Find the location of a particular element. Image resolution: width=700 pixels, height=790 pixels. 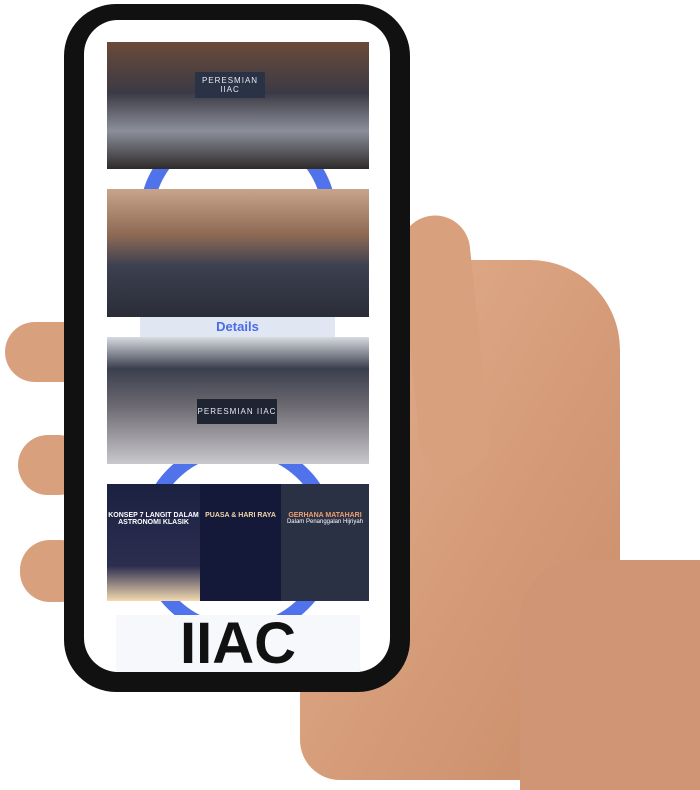

hand-wrist is located at coordinates (610, 675).